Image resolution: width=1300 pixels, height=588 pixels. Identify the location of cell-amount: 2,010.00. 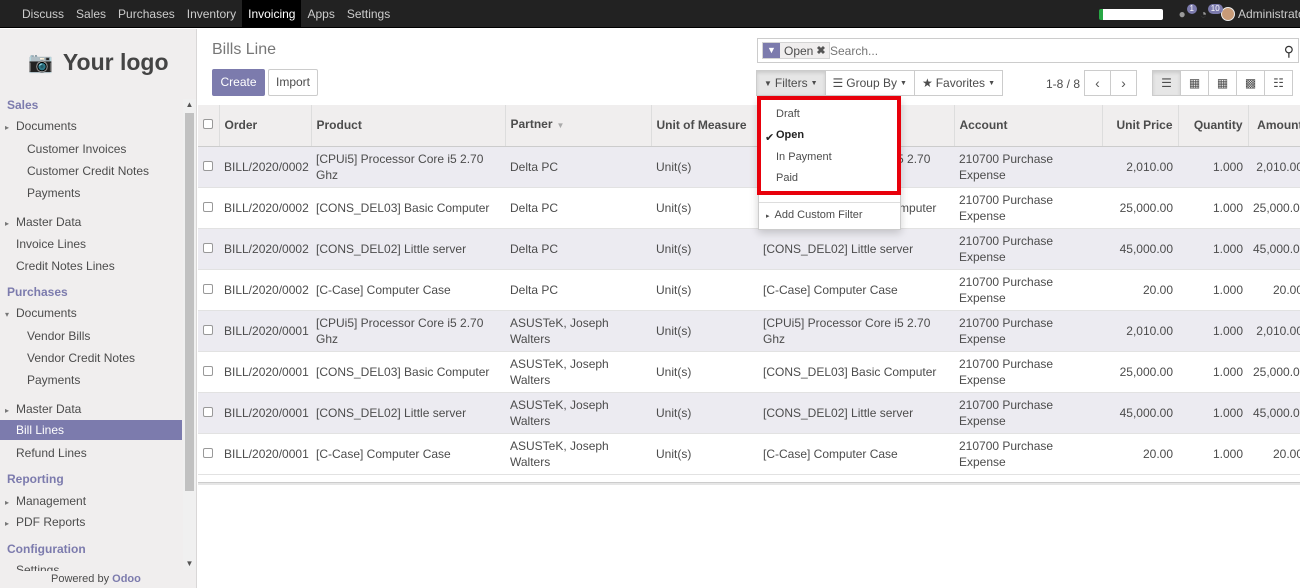
(1274, 167).